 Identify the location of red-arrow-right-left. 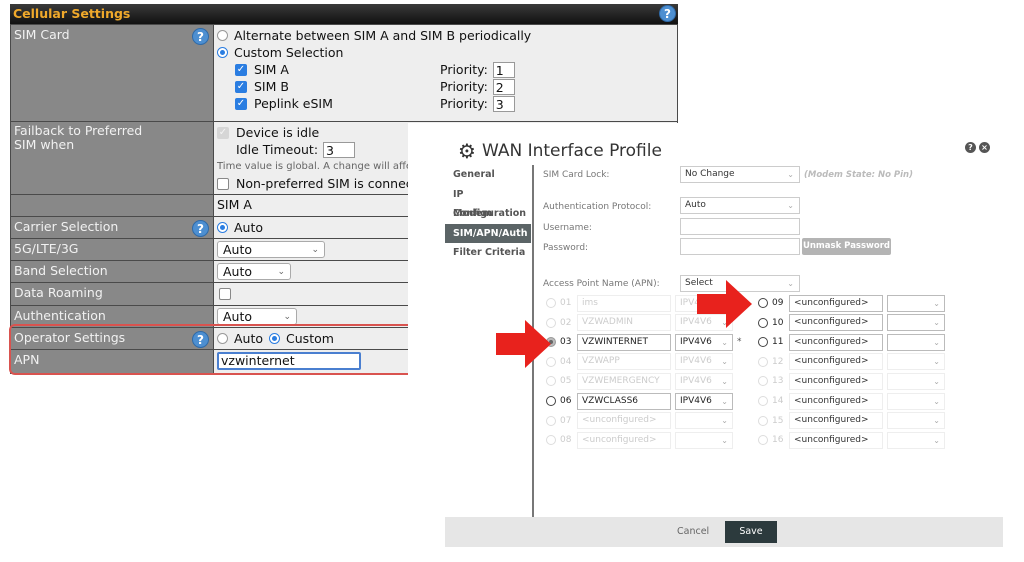
(523, 344).